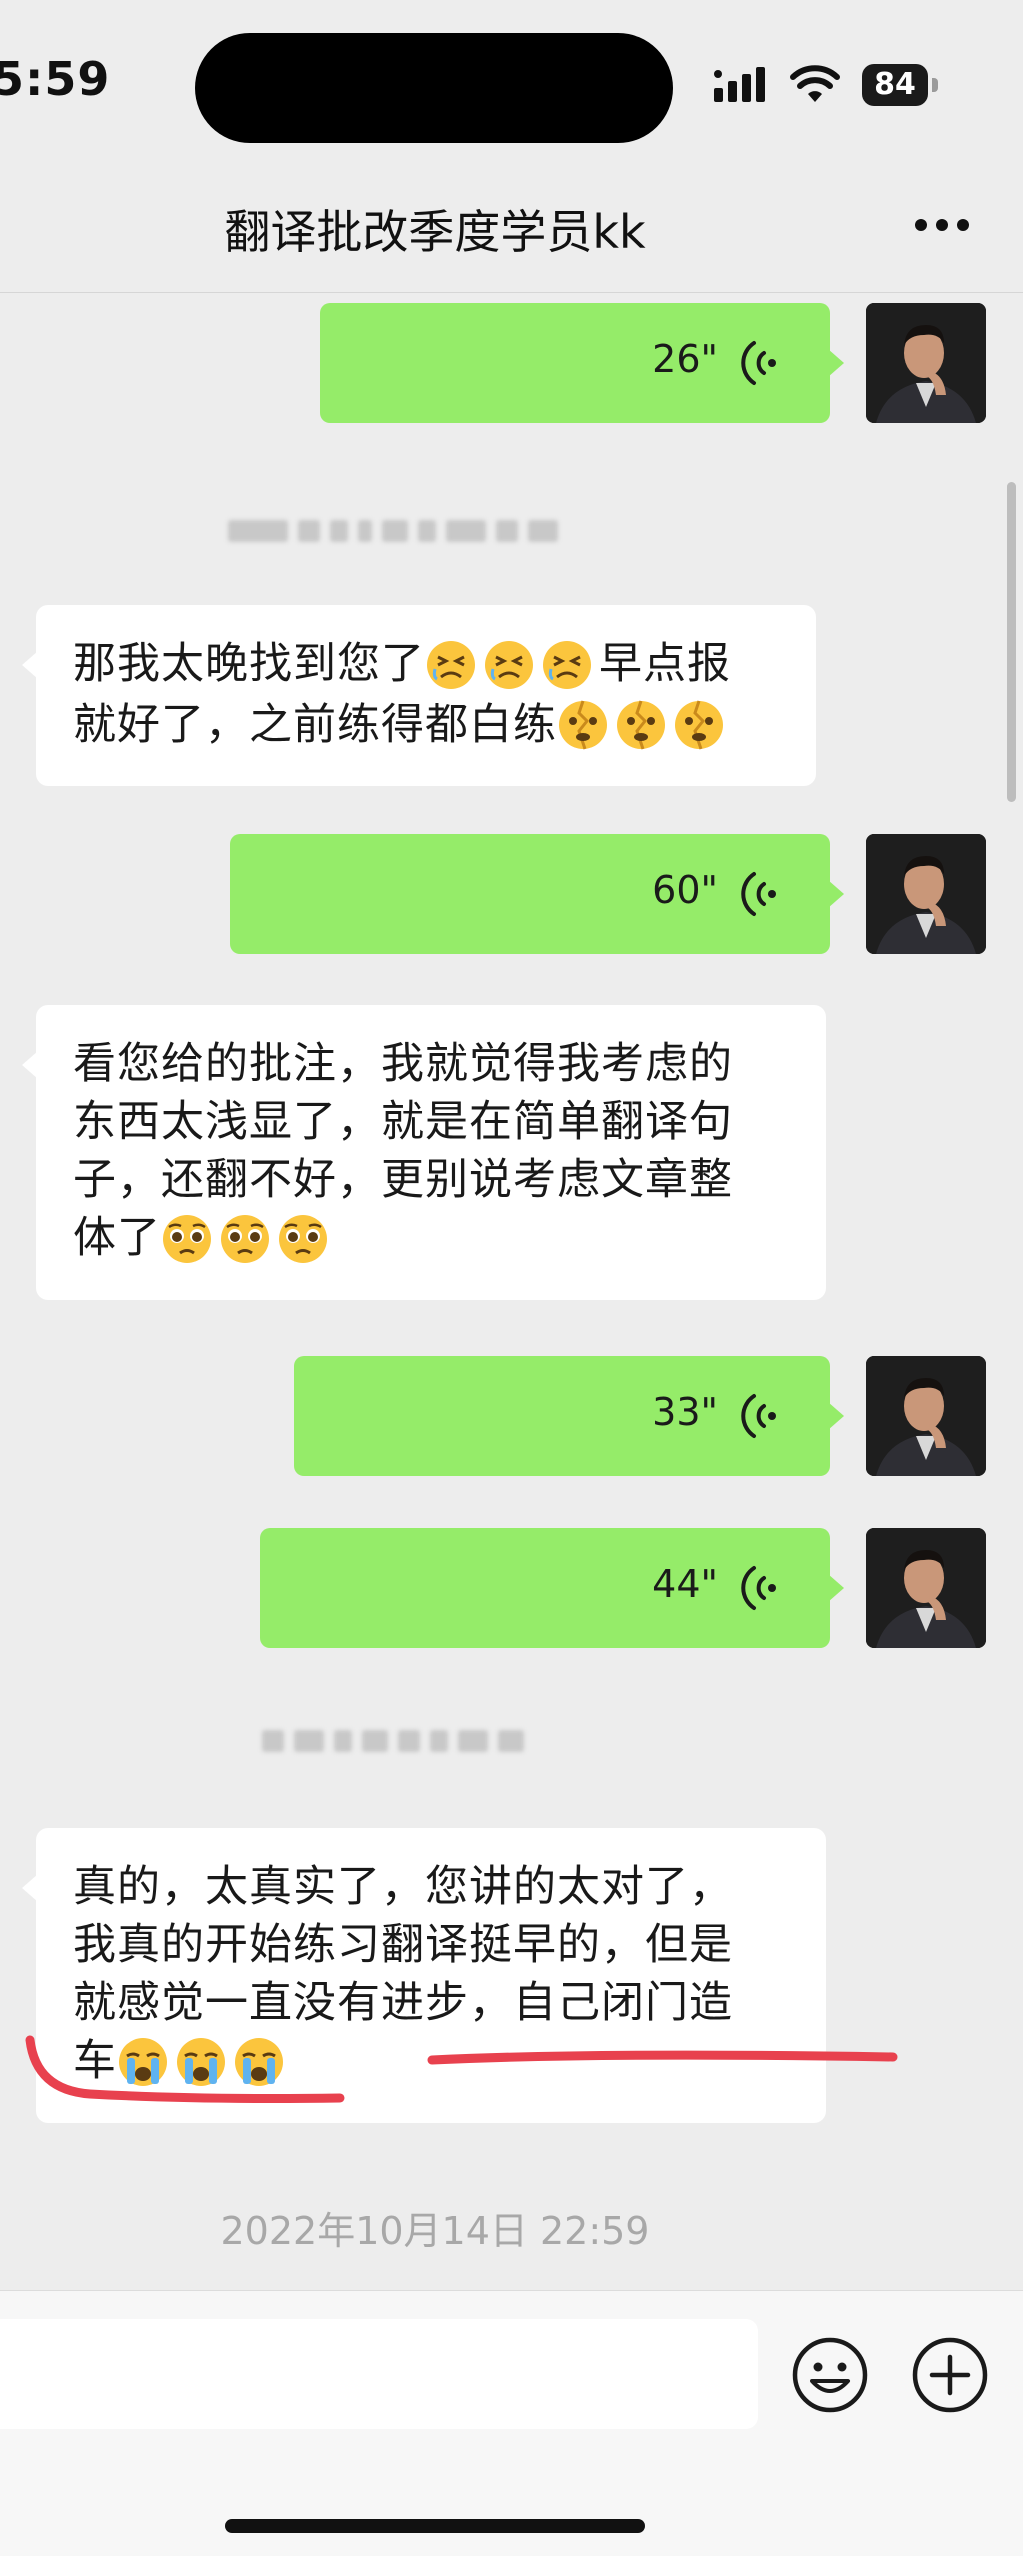 Image resolution: width=1023 pixels, height=2556 pixels. I want to click on more-options-icon, so click(942, 225).